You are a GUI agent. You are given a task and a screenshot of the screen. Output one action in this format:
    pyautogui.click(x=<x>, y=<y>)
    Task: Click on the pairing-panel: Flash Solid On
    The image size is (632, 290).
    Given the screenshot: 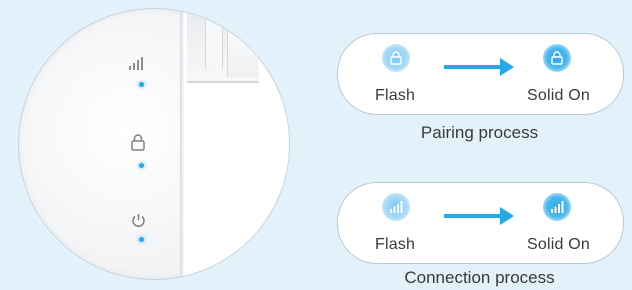 What is the action you would take?
    pyautogui.click(x=480, y=74)
    